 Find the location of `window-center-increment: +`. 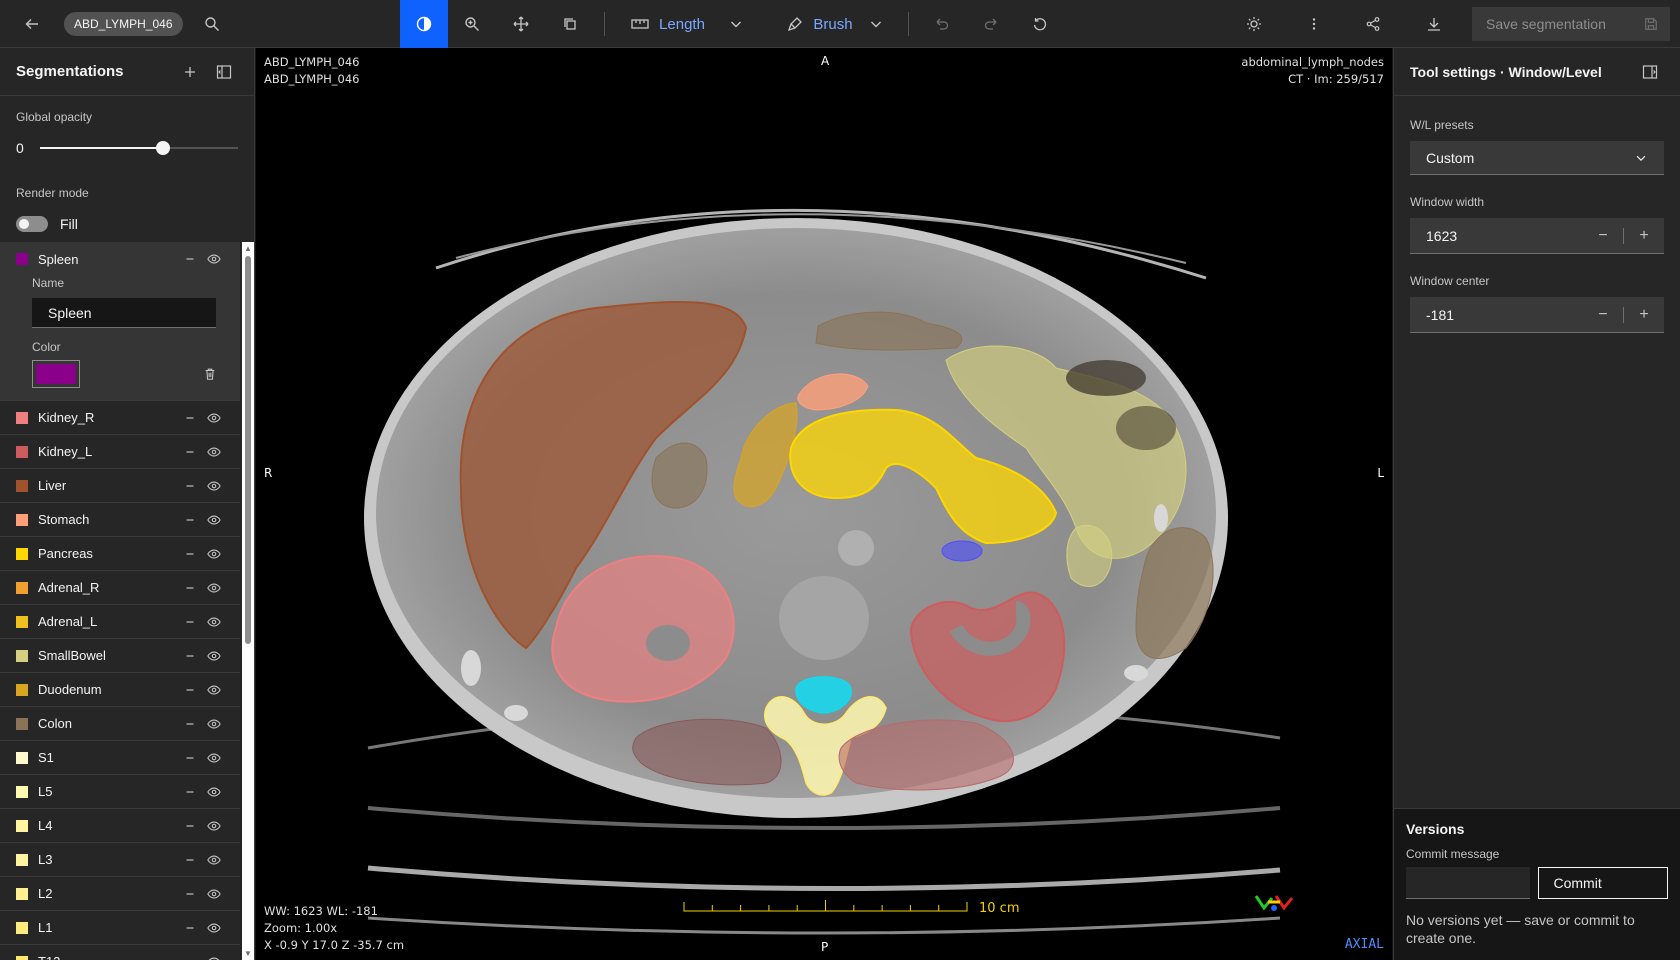

window-center-increment: + is located at coordinates (1644, 315).